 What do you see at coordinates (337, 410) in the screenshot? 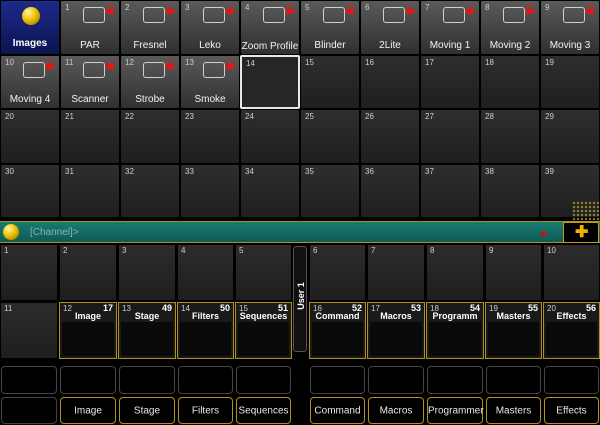
I see `view-recall-button: Command` at bounding box center [337, 410].